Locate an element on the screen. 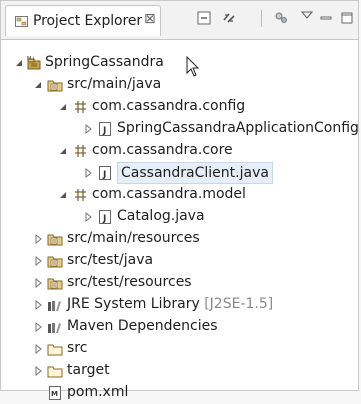 Image resolution: width=361 pixels, height=404 pixels. tree-item-label: src/main/resources is located at coordinates (133, 238).